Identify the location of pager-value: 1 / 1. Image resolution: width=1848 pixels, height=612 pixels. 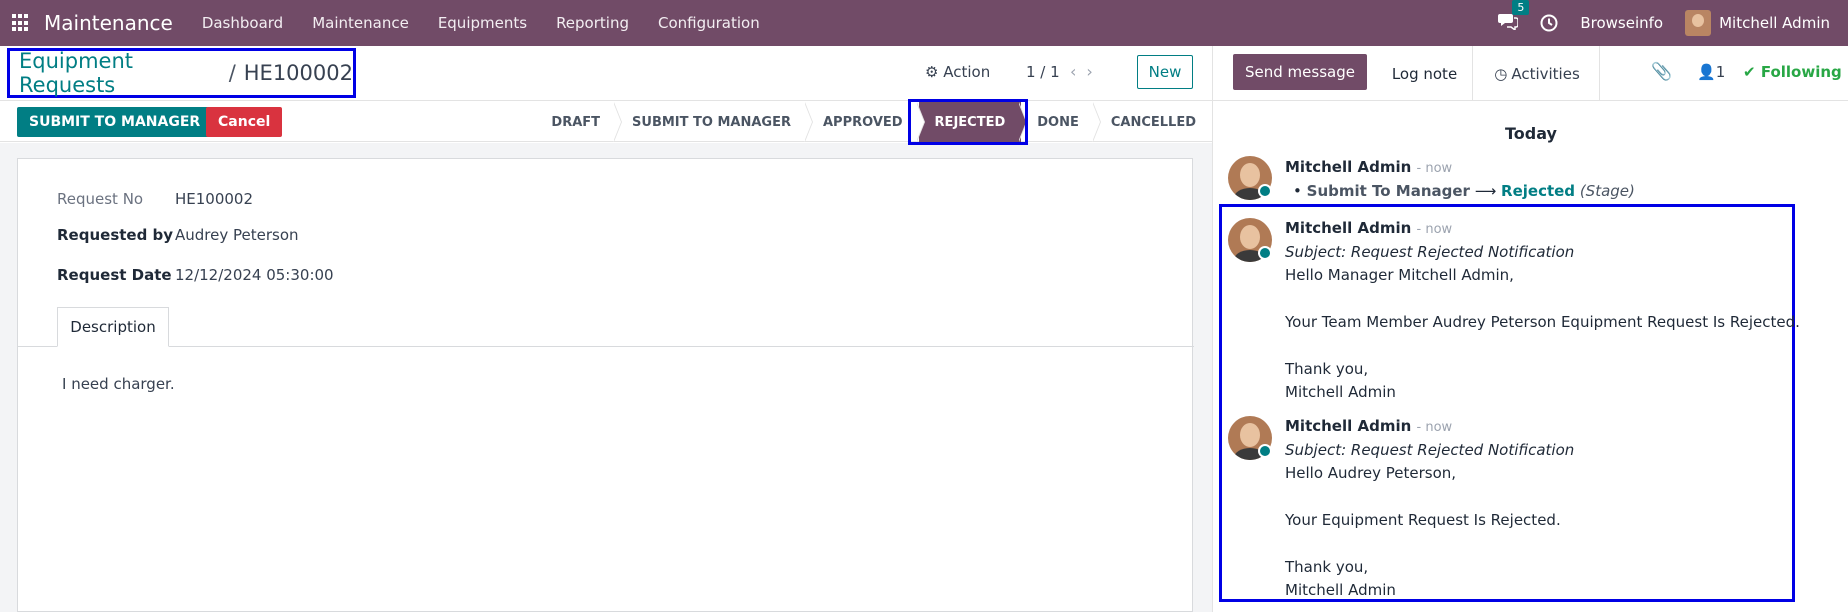
(1043, 72).